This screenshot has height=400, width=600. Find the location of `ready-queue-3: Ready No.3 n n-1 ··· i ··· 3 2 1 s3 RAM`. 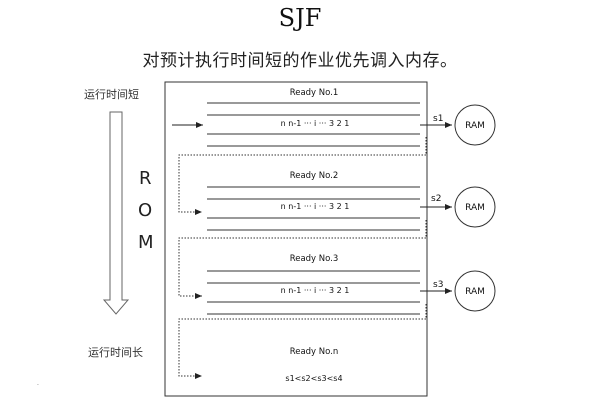

ready-queue-3: Ready No.3 n n-1 ··· i ··· 3 2 1 s3 RAM is located at coordinates (351, 284).